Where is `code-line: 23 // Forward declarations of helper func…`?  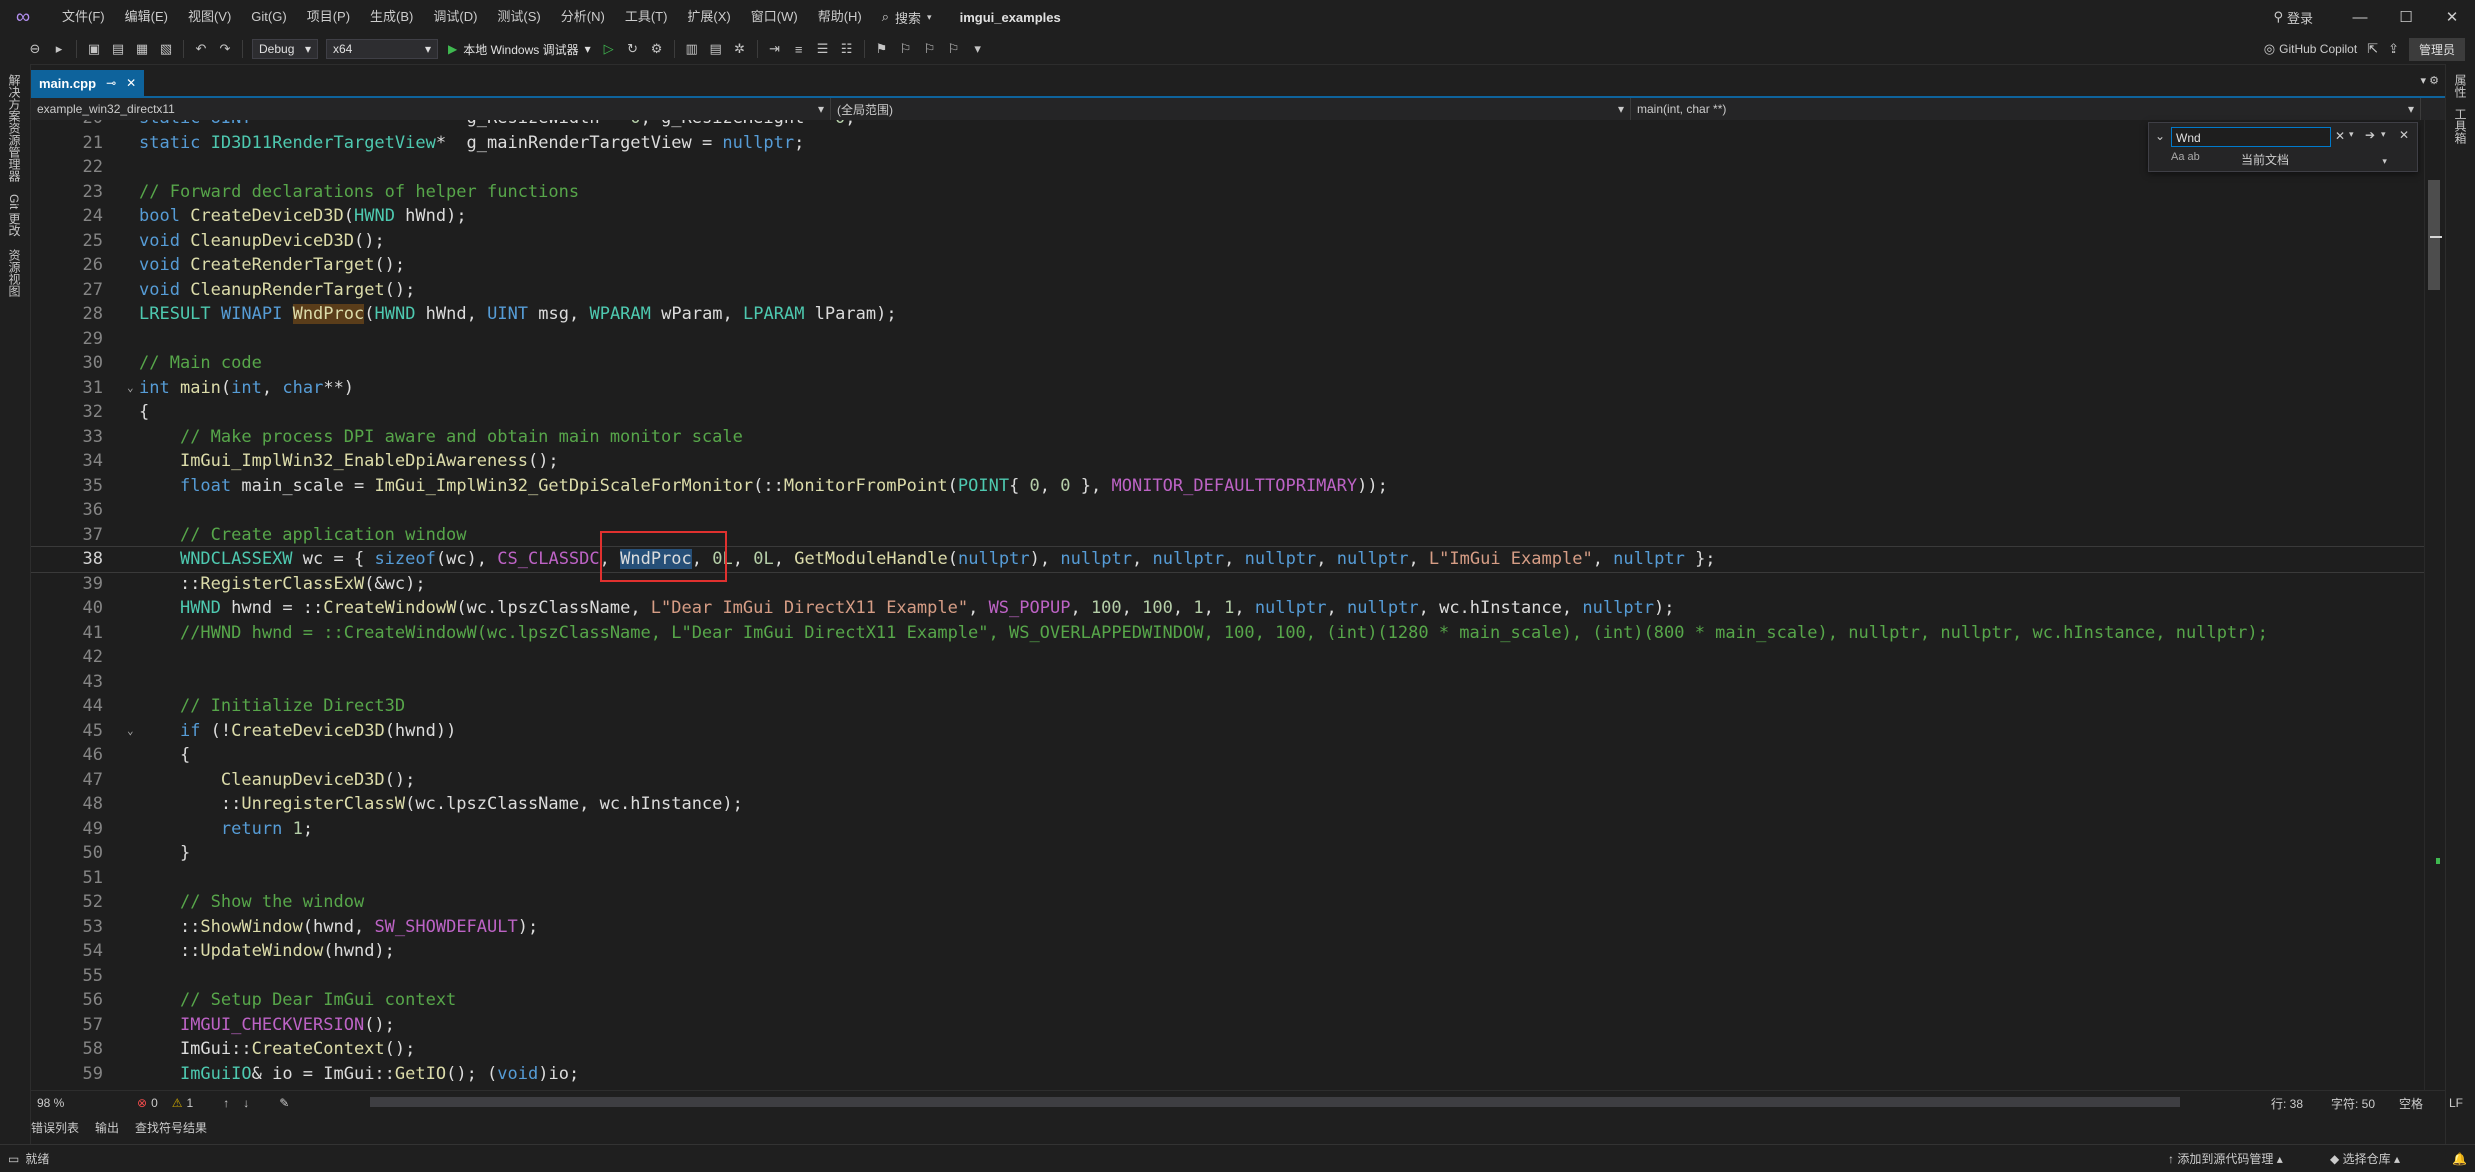
code-line: 23 // Forward declarations of helper func… is located at coordinates (1228, 192).